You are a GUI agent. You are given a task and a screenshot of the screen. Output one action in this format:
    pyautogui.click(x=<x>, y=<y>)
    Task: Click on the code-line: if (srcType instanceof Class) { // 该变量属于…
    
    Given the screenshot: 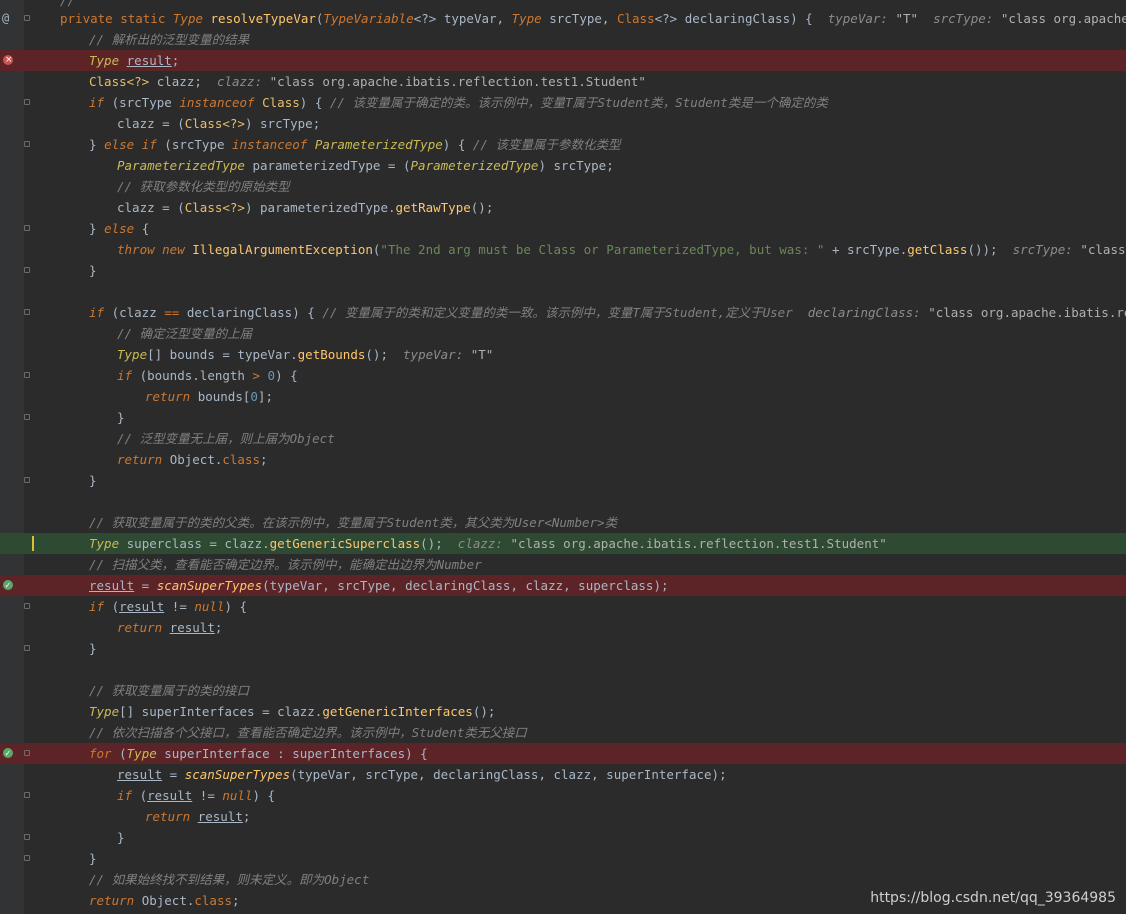 What is the action you would take?
    pyautogui.click(x=563, y=102)
    